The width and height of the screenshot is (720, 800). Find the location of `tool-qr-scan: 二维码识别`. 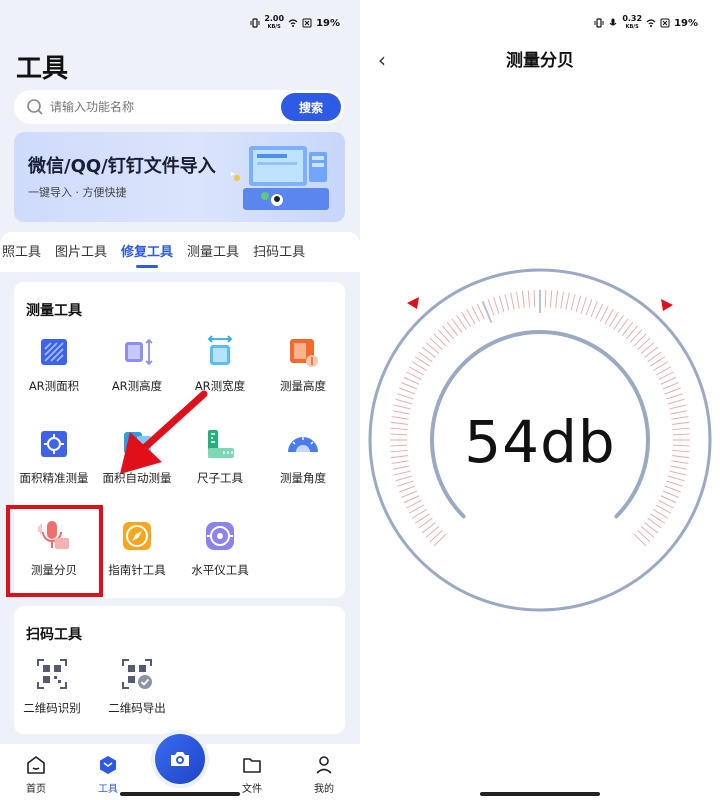

tool-qr-scan: 二维码识别 is located at coordinates (52, 686).